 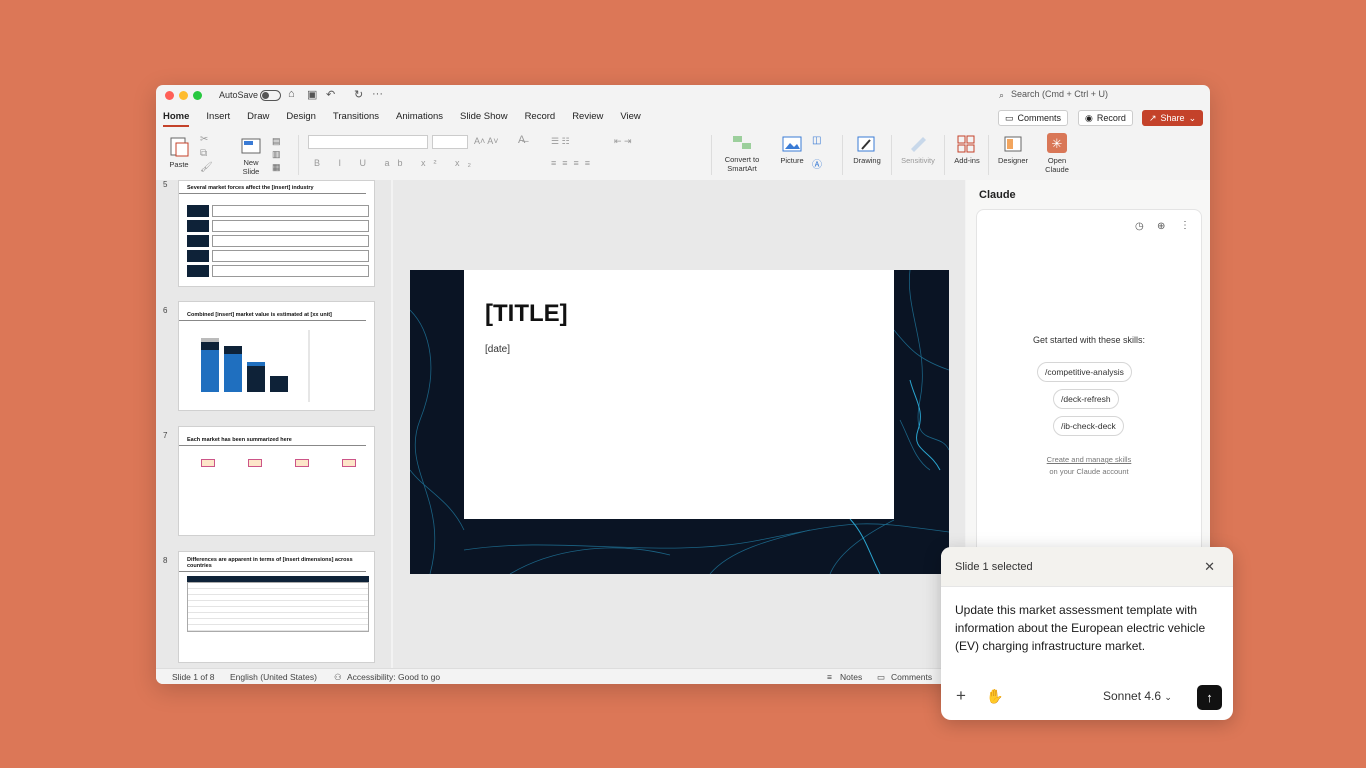 I want to click on undo-icon: ↶, so click(x=330, y=94).